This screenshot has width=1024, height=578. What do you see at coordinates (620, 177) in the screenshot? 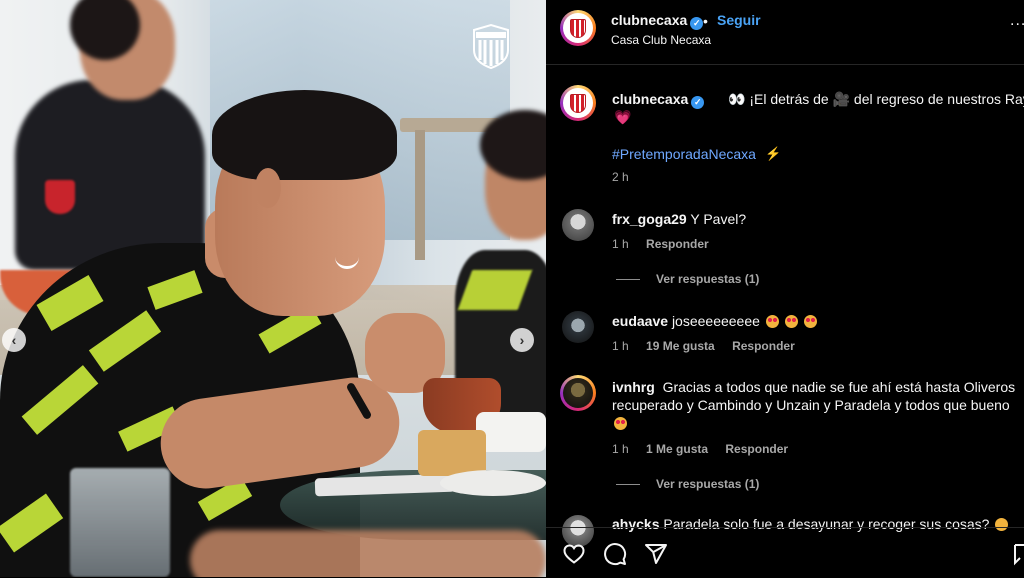
I see `caption-timestamp: 2 h` at bounding box center [620, 177].